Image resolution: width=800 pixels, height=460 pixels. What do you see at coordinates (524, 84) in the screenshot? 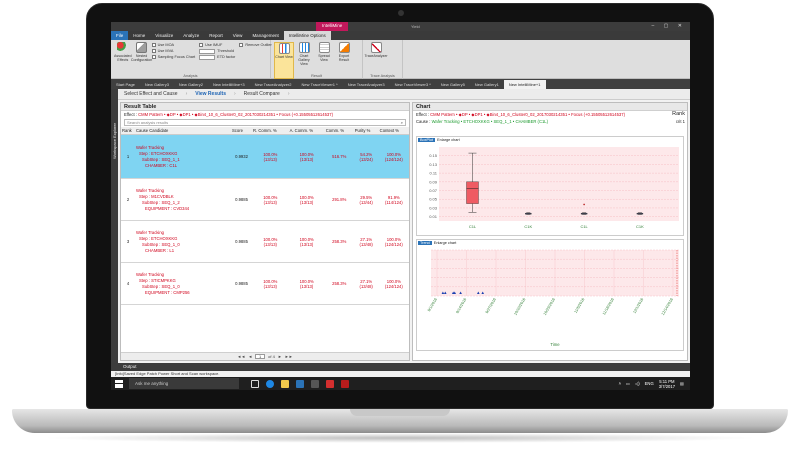
I see `doc-tab: New IntelliMine+1` at bounding box center [524, 84].